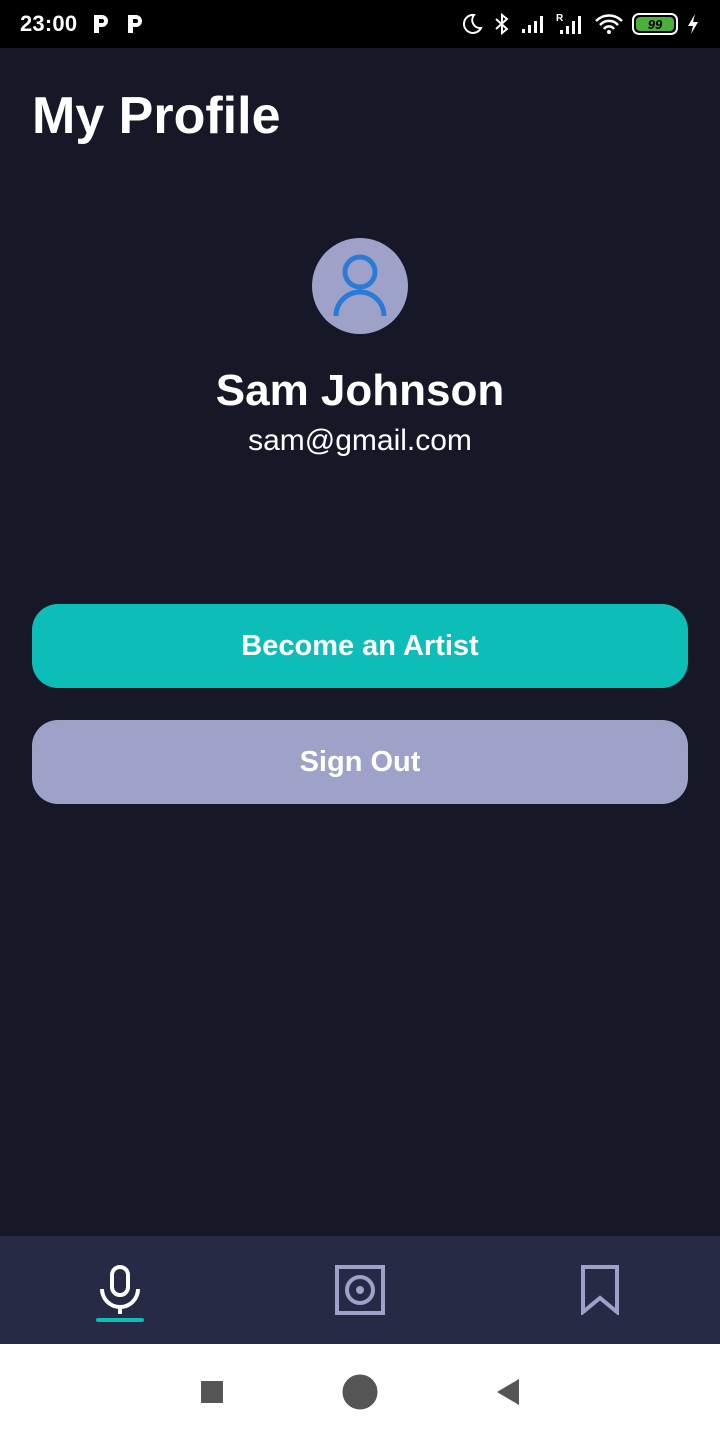 Image resolution: width=720 pixels, height=1440 pixels. I want to click on speaker-icon, so click(360, 1290).